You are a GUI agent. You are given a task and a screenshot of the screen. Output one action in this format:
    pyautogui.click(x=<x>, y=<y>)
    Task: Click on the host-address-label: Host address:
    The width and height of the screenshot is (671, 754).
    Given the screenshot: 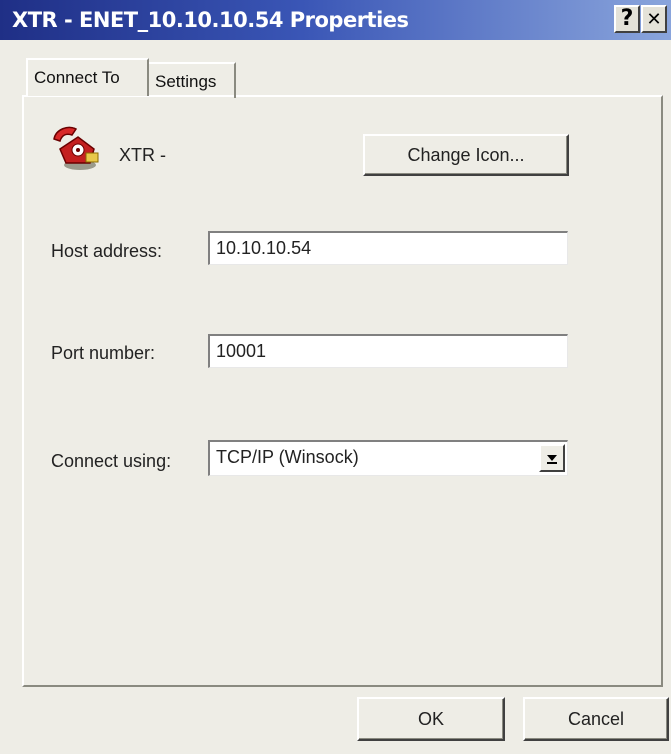 What is the action you would take?
    pyautogui.click(x=107, y=251)
    